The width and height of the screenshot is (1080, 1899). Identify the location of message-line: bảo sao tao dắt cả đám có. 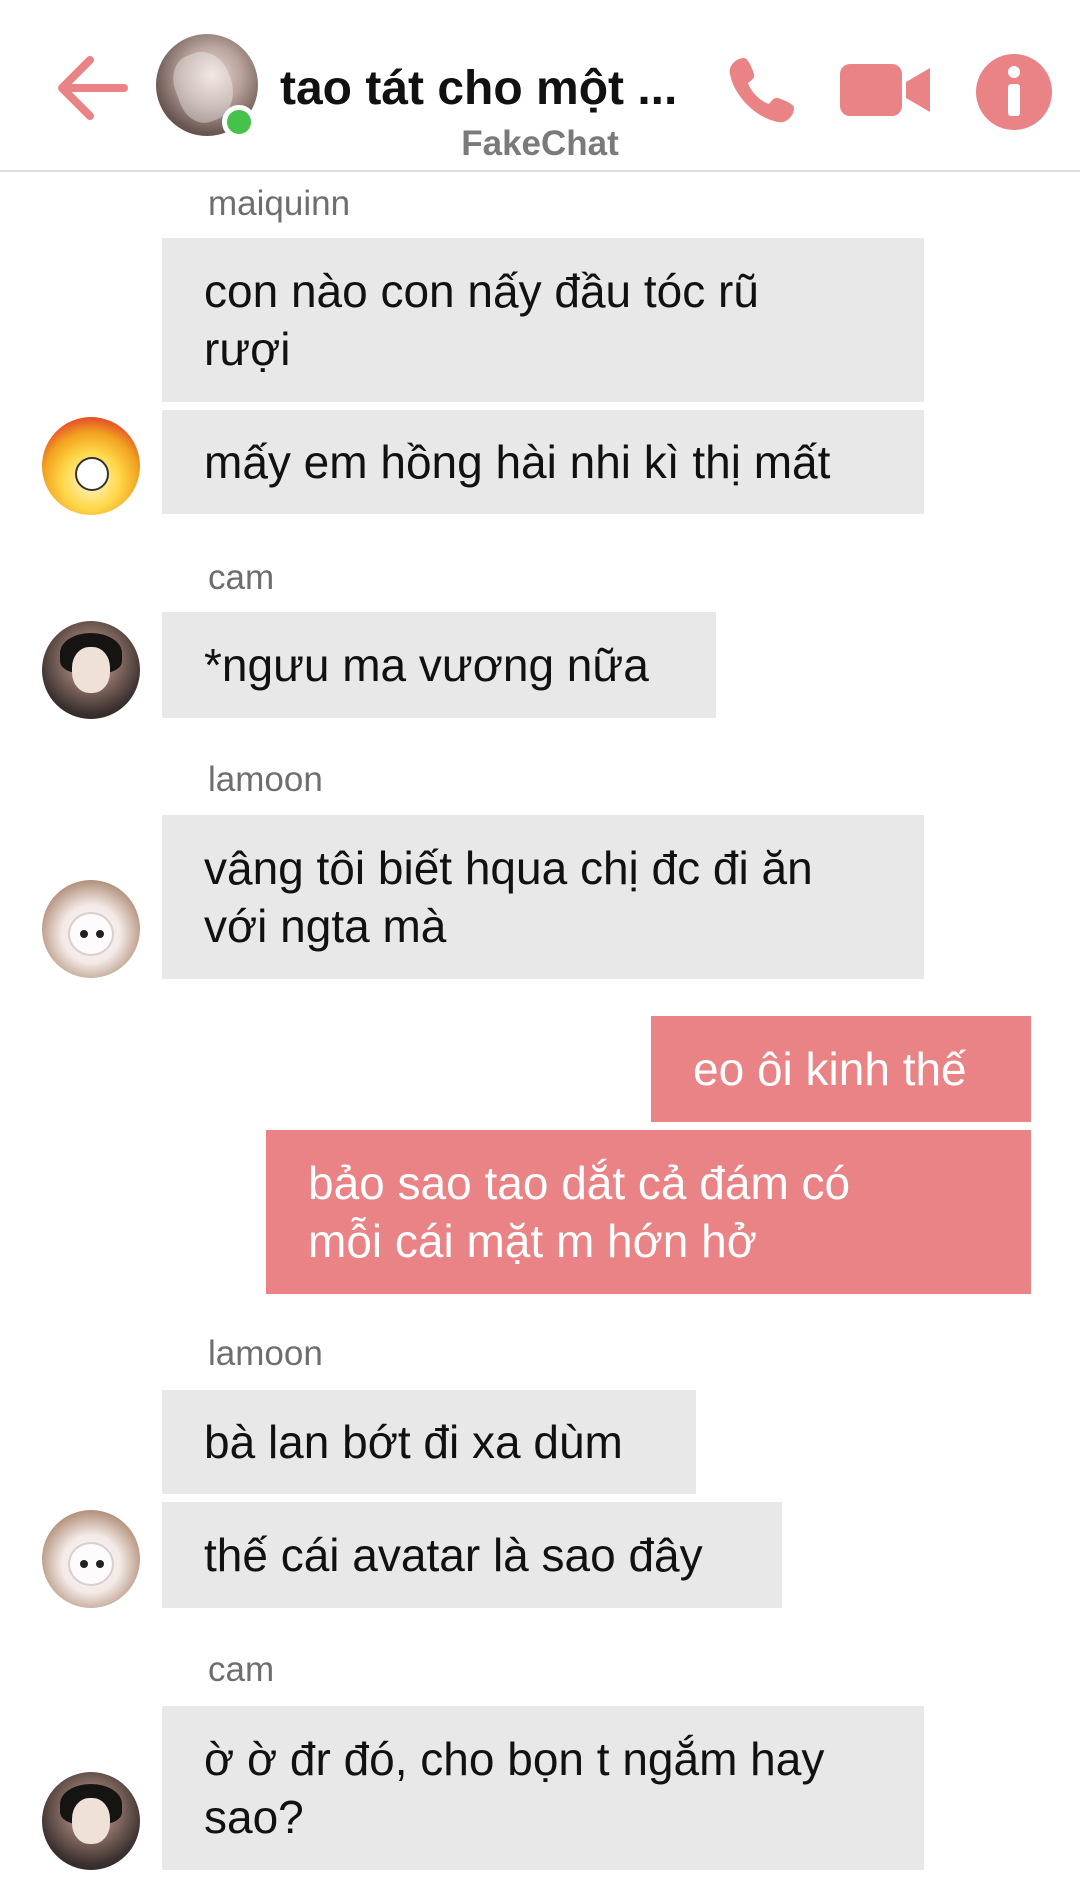
(579, 1183).